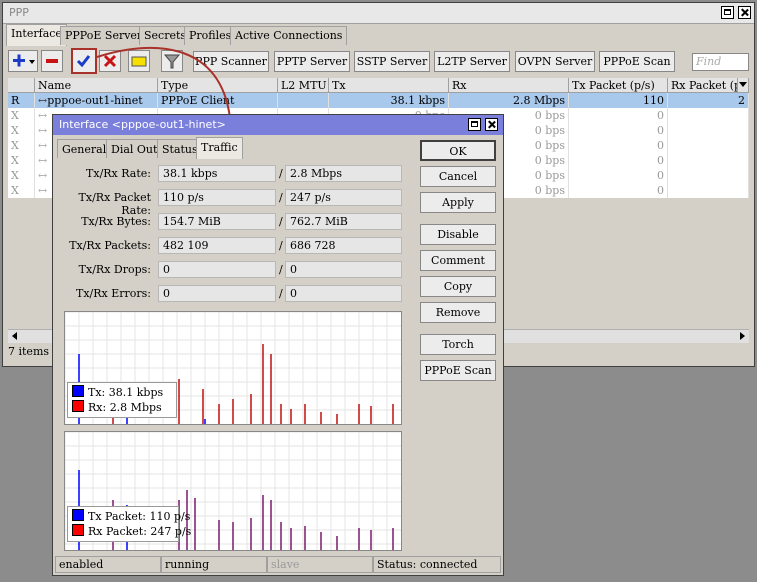  I want to click on torch-button: Torch, so click(458, 344).